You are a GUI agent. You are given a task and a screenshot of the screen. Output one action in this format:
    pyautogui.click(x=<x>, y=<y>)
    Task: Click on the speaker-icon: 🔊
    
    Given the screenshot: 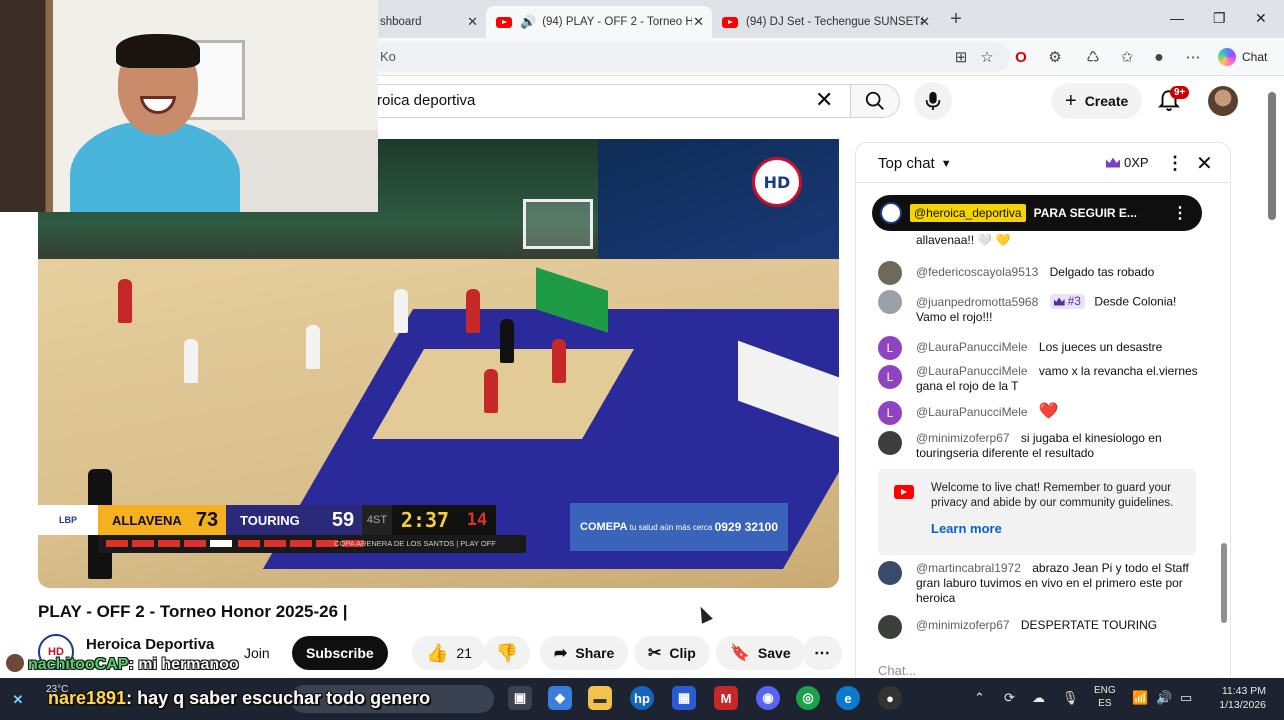 What is the action you would take?
    pyautogui.click(x=528, y=22)
    